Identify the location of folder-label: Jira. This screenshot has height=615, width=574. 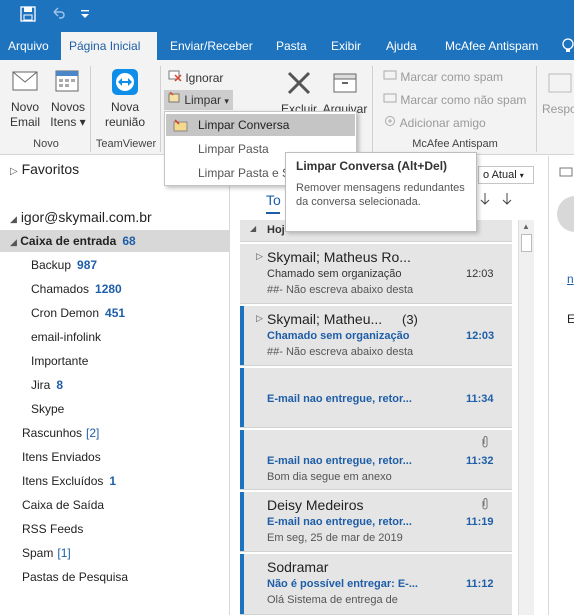
(41, 385).